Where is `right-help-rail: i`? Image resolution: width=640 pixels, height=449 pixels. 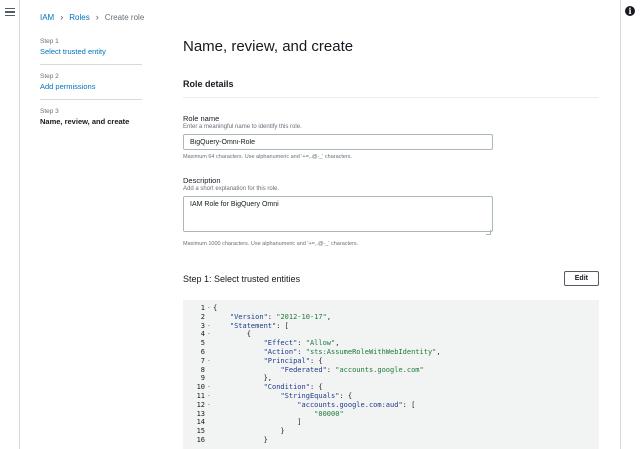
right-help-rail: i is located at coordinates (630, 224).